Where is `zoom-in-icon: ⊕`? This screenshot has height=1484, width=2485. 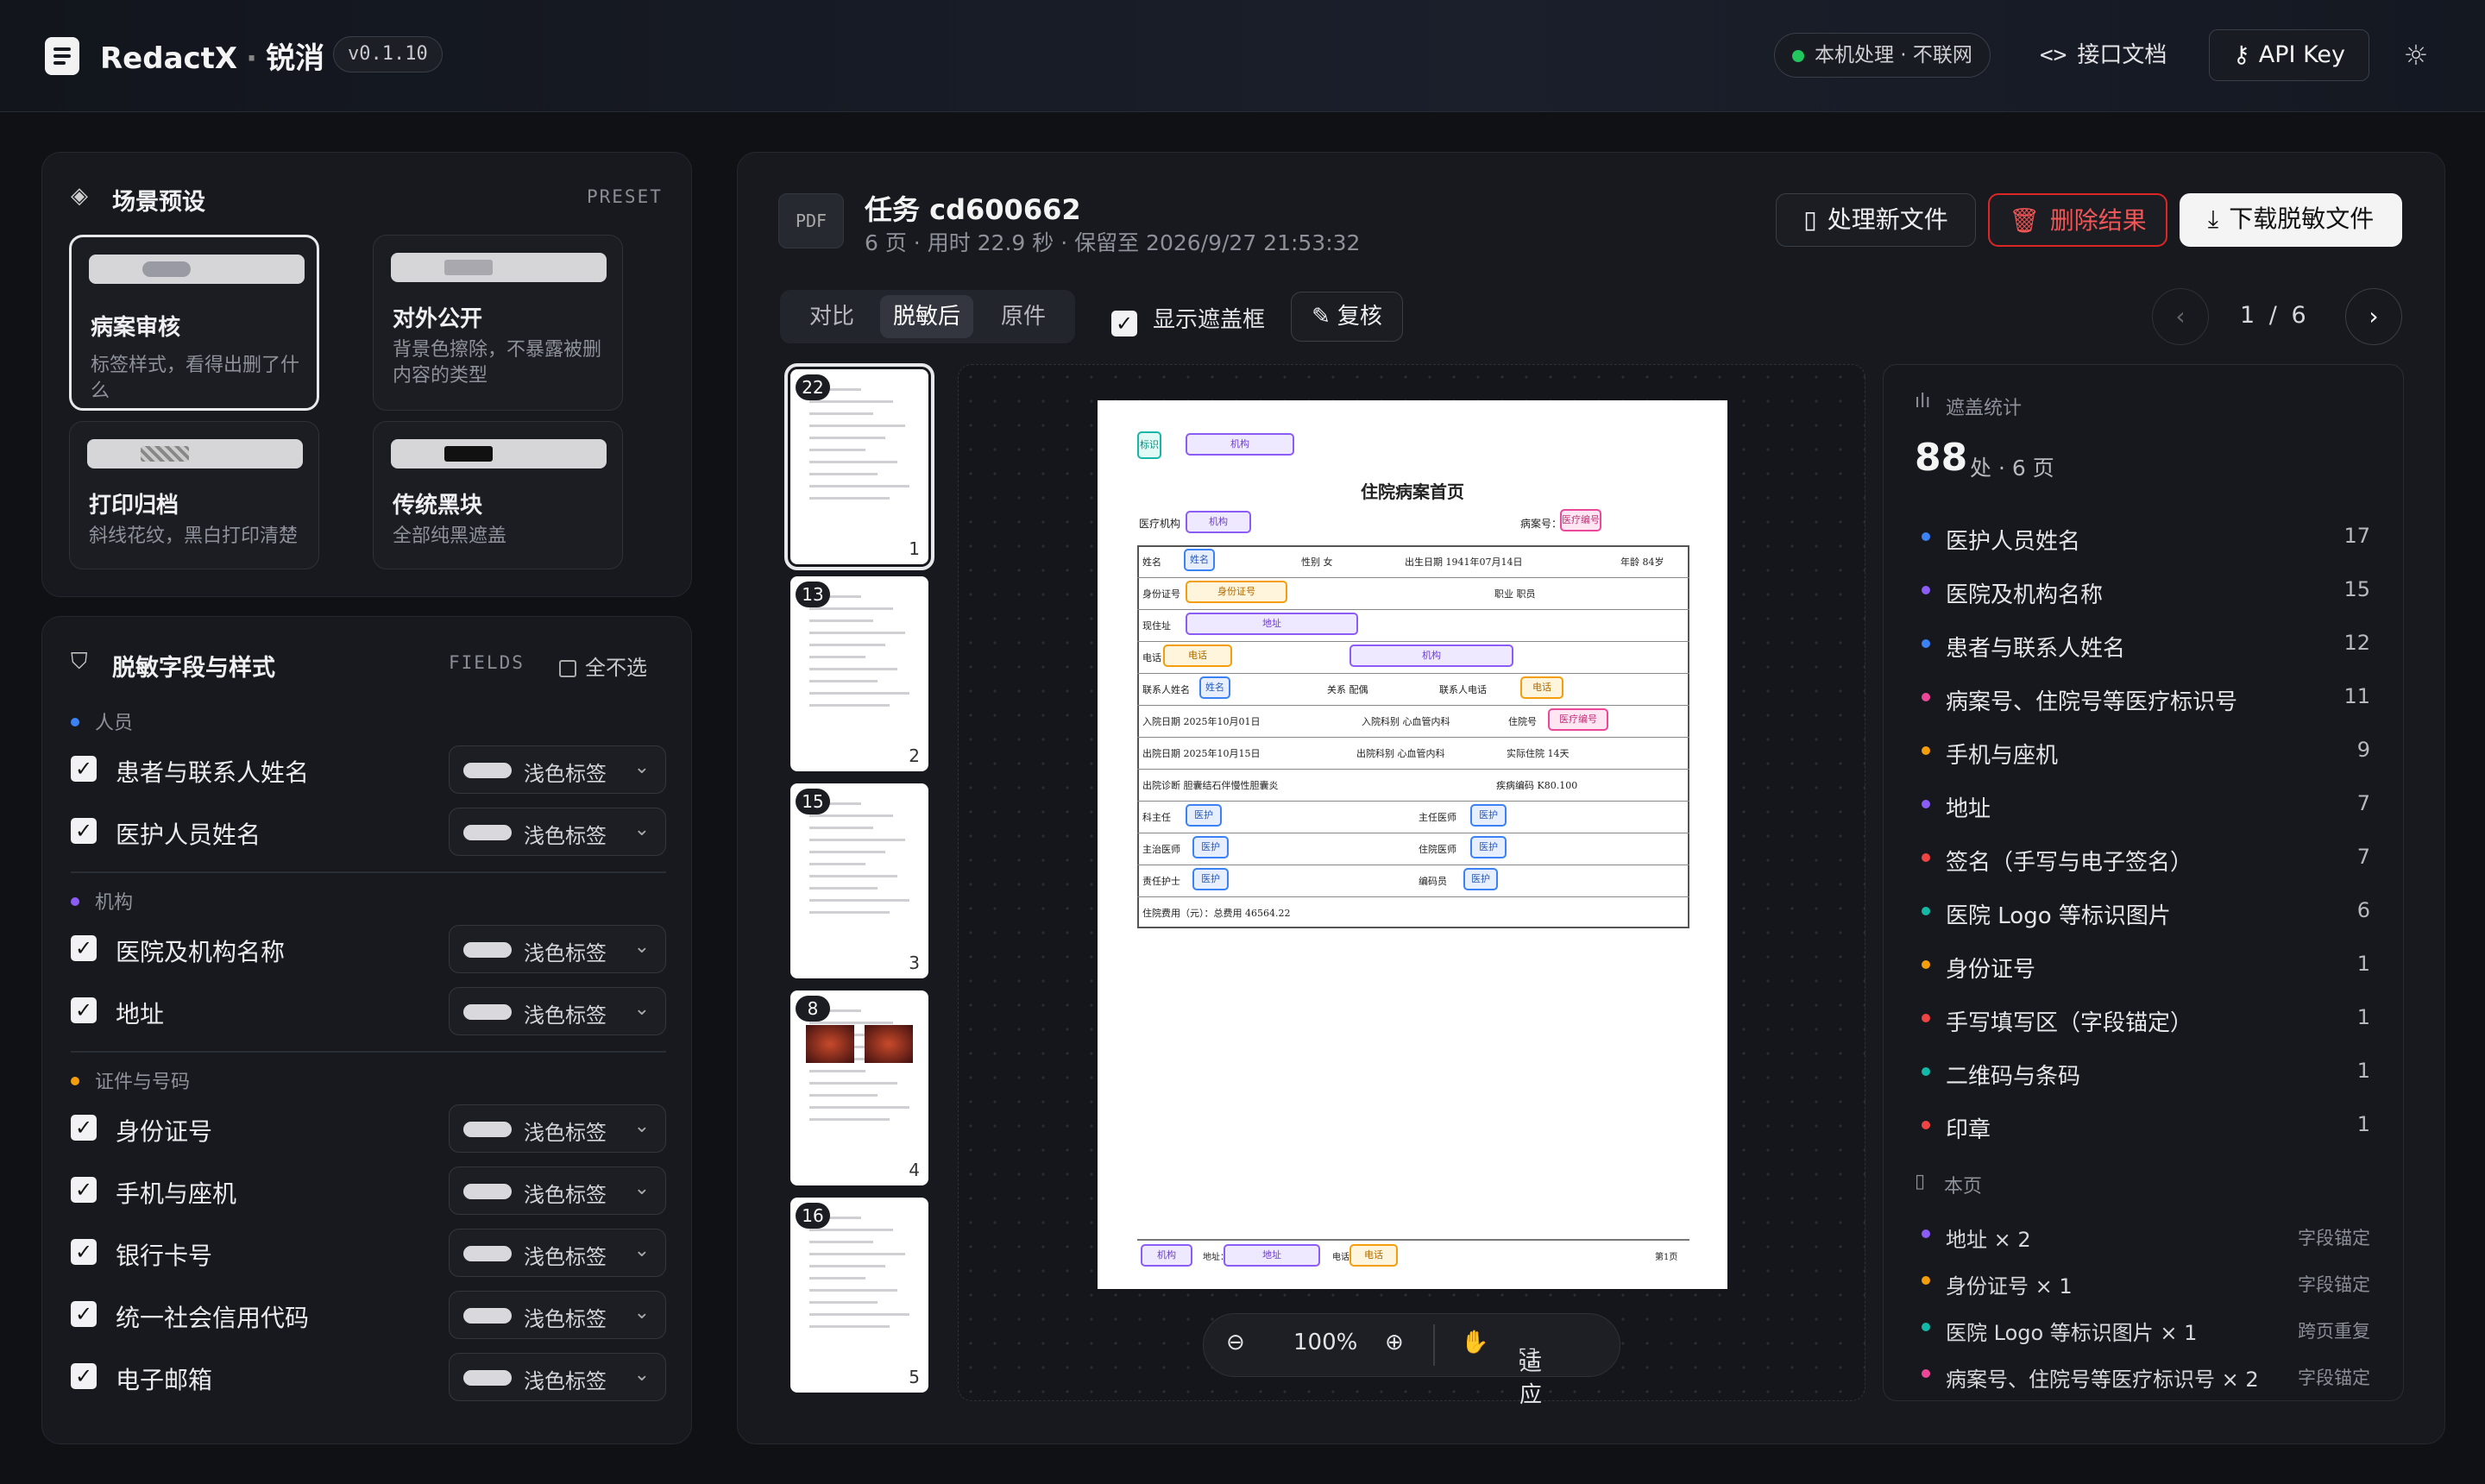 zoom-in-icon: ⊕ is located at coordinates (1394, 1342).